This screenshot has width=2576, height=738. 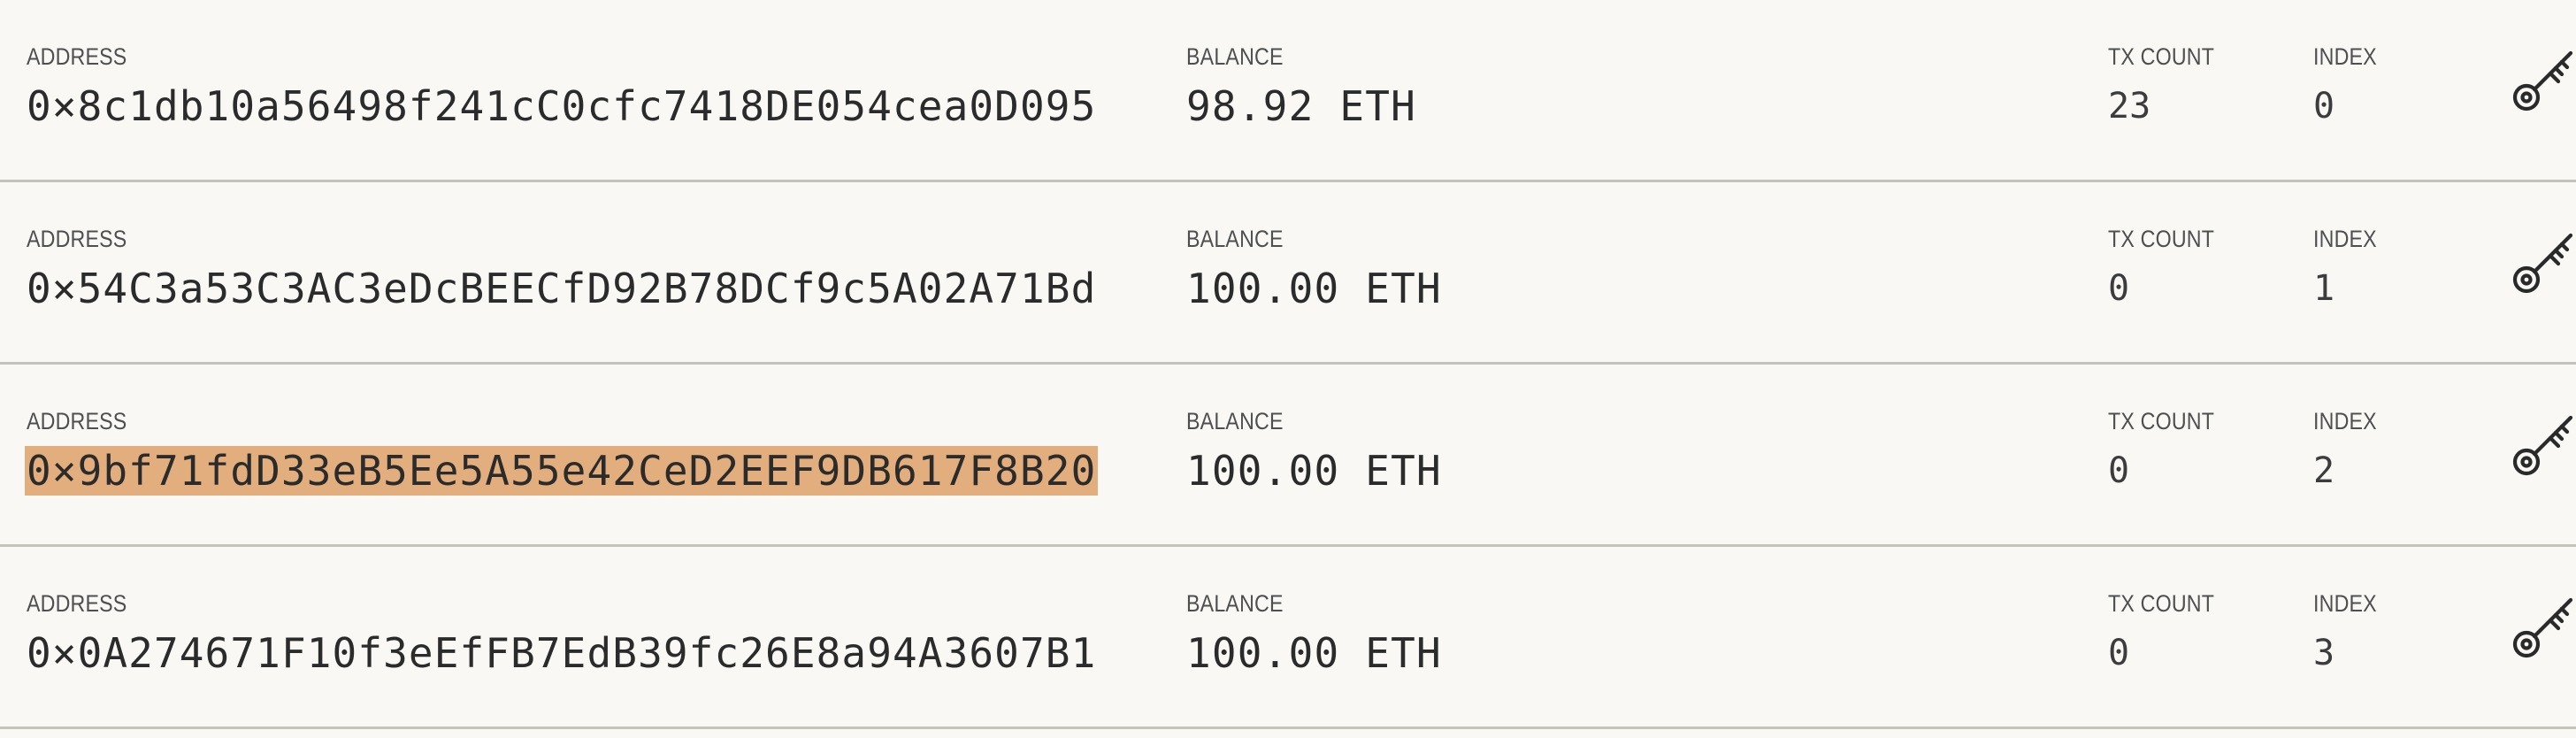 What do you see at coordinates (2324, 289) in the screenshot?
I see `index-value: 1` at bounding box center [2324, 289].